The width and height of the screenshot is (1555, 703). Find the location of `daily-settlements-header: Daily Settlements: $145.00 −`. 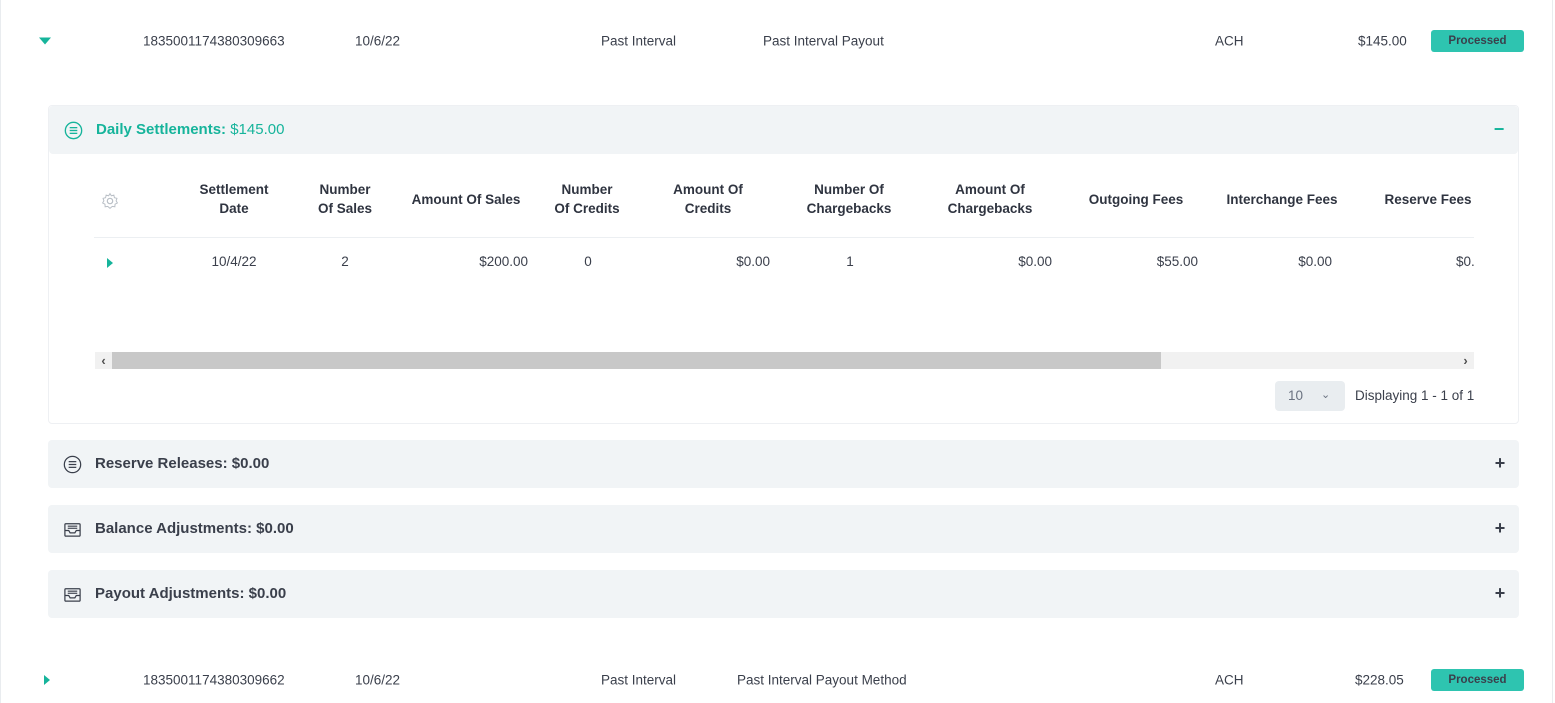

daily-settlements-header: Daily Settlements: $145.00 − is located at coordinates (783, 130).